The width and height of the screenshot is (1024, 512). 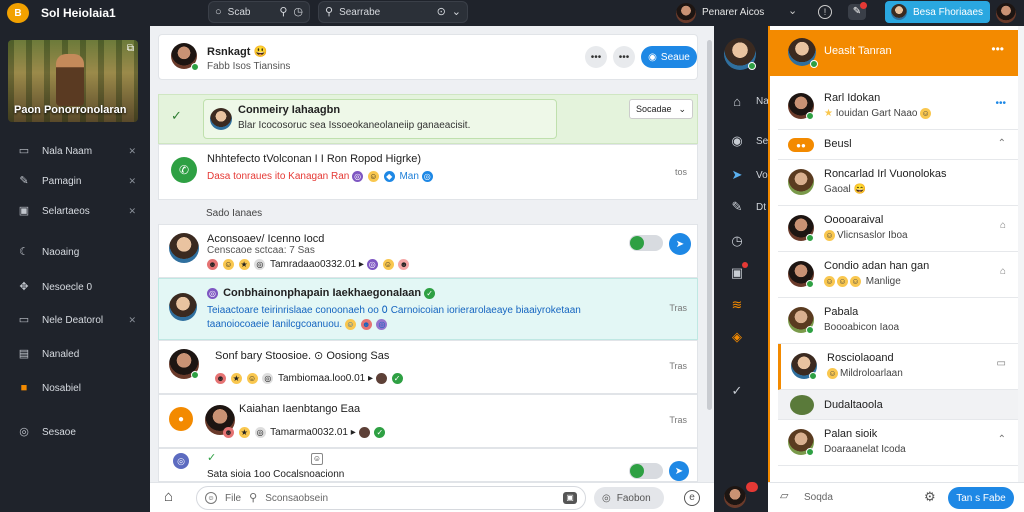 What do you see at coordinates (75, 252) in the screenshot?
I see `sidebar-item-4: ☾ Naoaing` at bounding box center [75, 252].